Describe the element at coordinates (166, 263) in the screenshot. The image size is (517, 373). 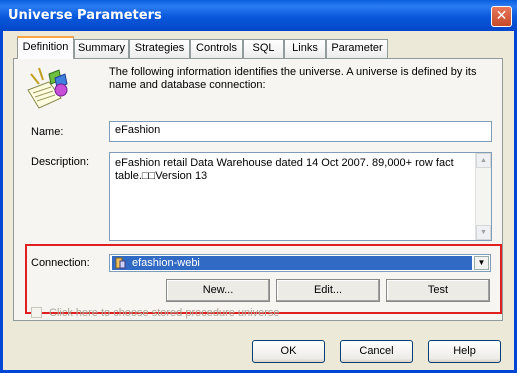
I see `connection-value: efashion-webi` at that location.